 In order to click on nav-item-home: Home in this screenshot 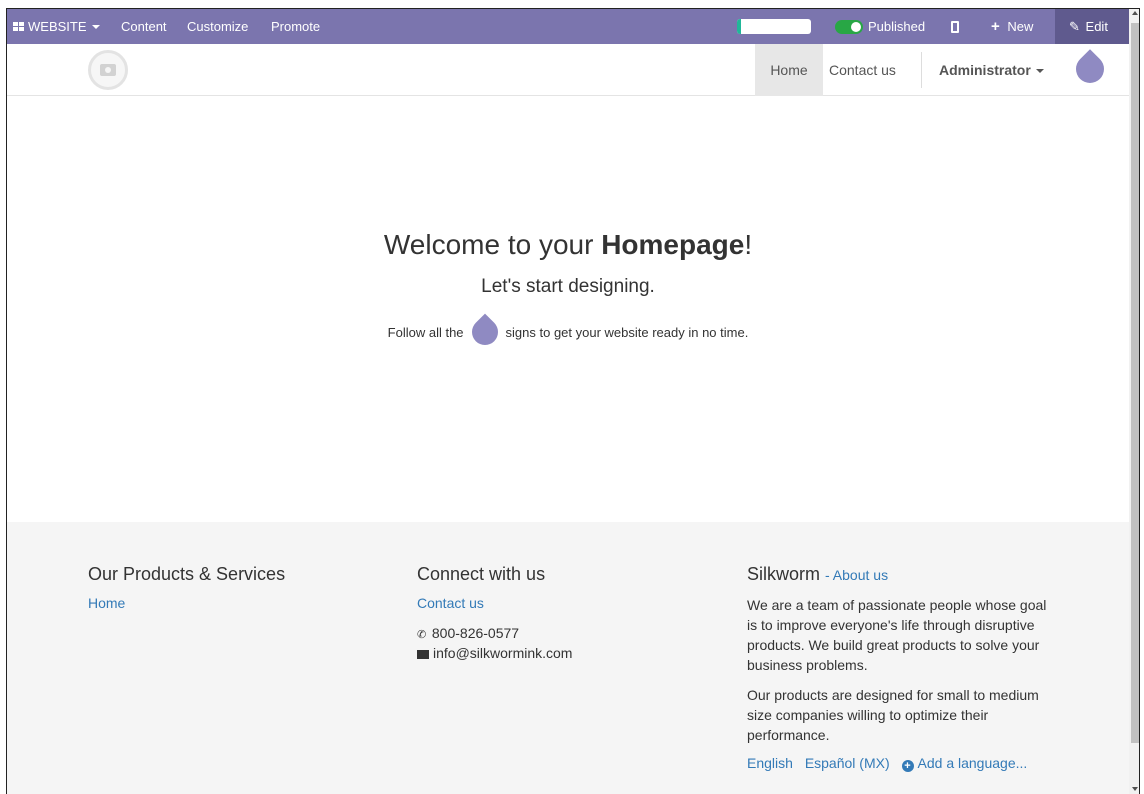, I will do `click(789, 70)`.